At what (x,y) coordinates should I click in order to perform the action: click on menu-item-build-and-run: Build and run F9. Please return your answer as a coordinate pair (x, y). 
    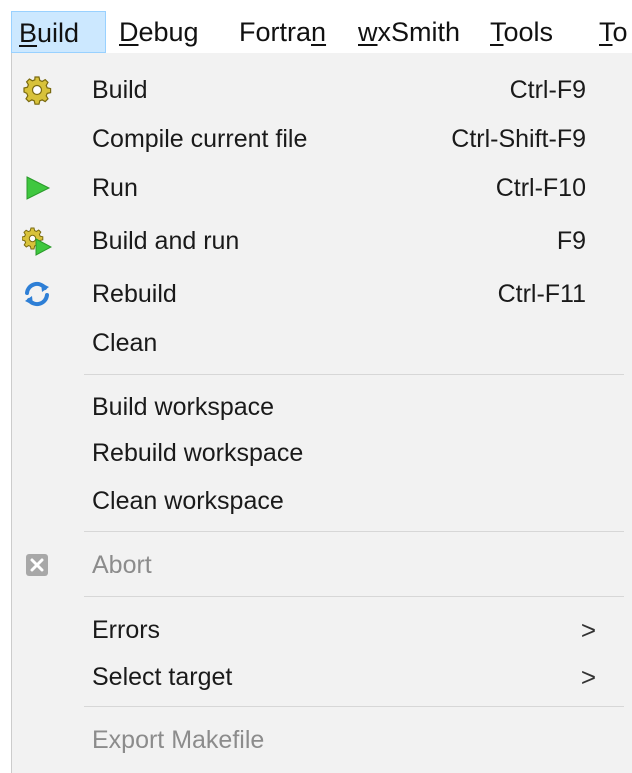
    Looking at the image, I should click on (317, 241).